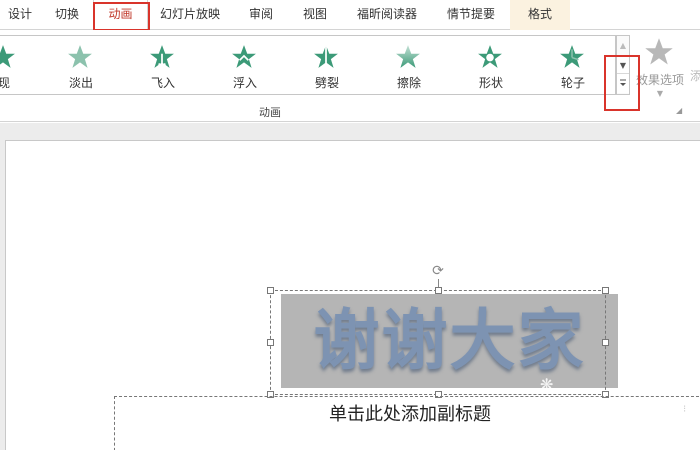 This screenshot has height=450, width=700. Describe the element at coordinates (540, 15) in the screenshot. I see `tab-format: 格式` at that location.